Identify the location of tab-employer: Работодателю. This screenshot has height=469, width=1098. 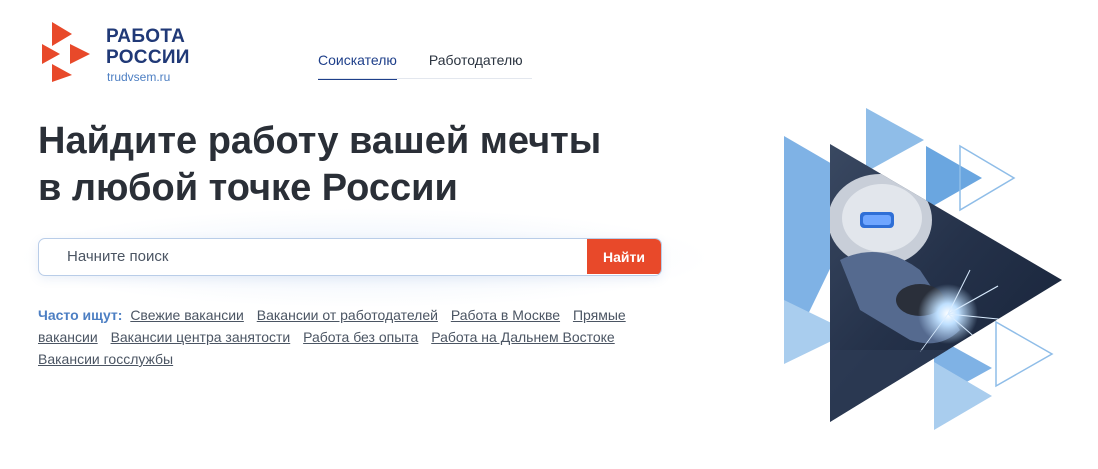
(476, 66).